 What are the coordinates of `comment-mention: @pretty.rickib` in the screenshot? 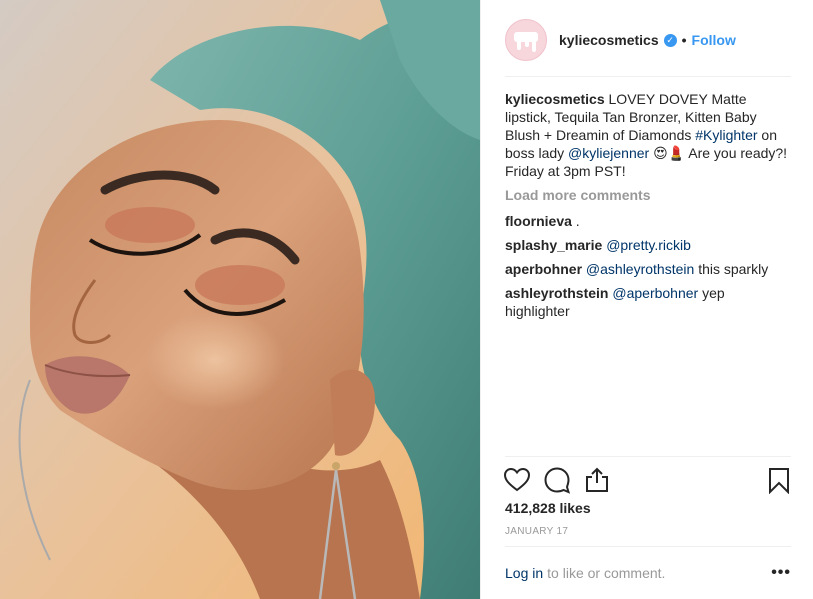 It's located at (648, 245).